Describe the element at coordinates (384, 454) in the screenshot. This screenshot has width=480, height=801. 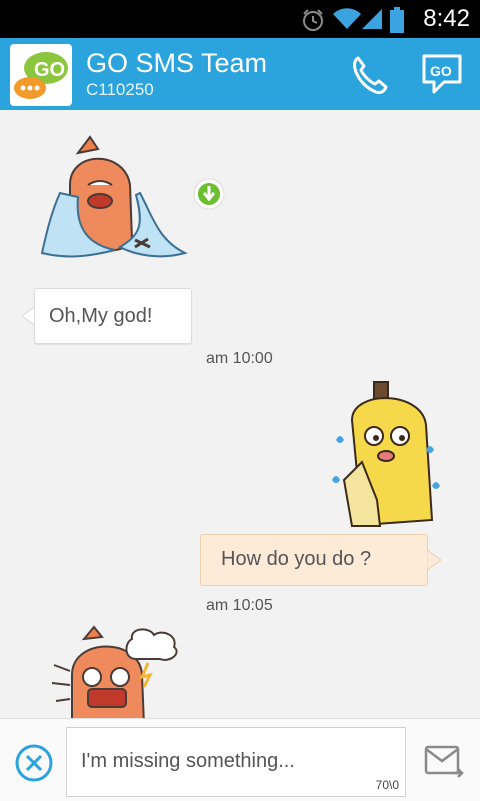
I see `nervous-banana-sticker` at that location.